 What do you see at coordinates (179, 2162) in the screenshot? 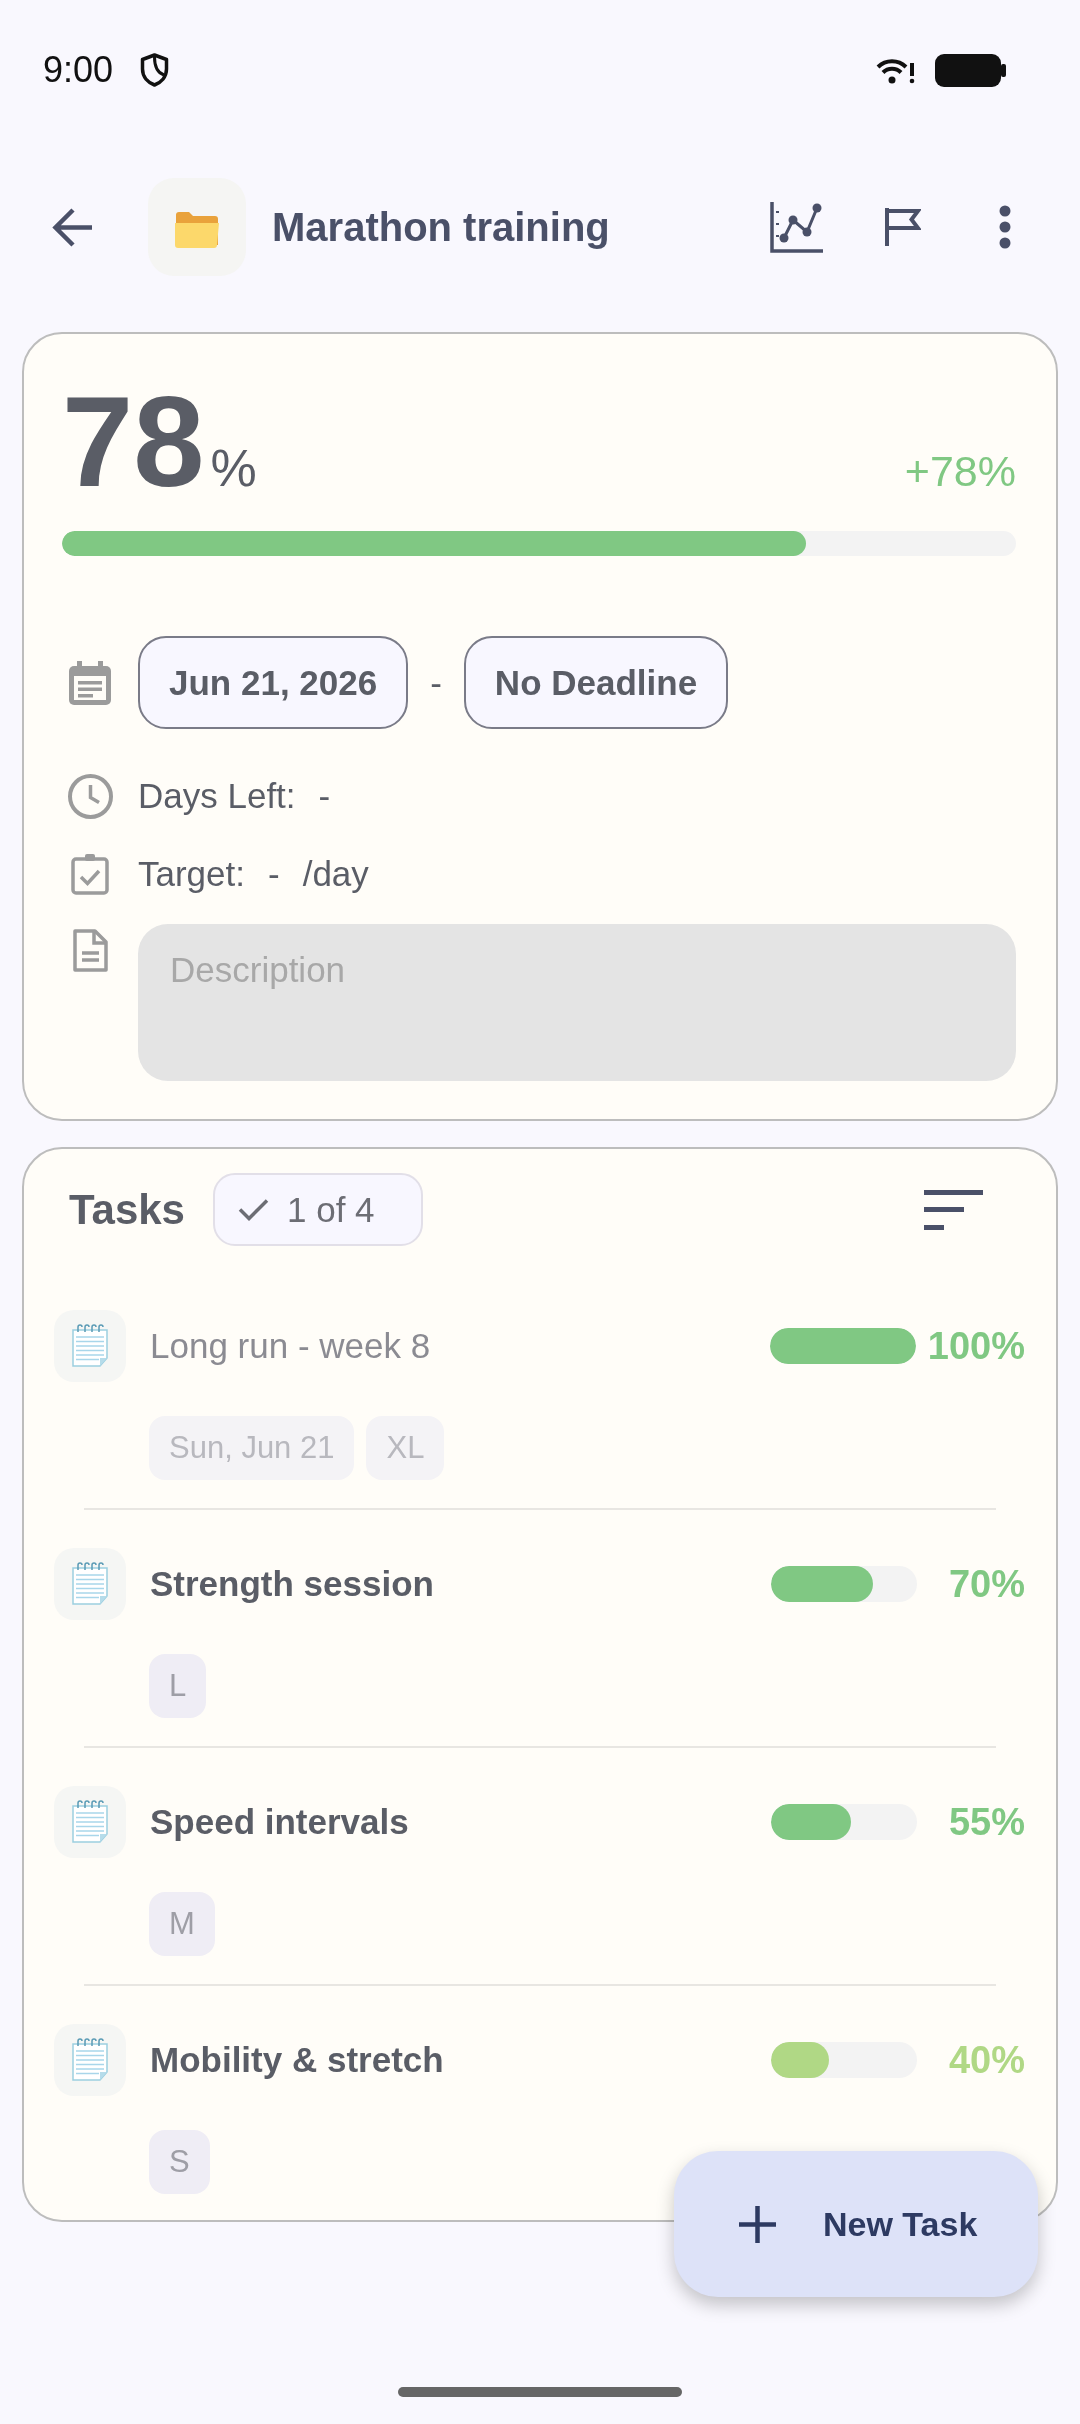
I see `task-tag: S` at bounding box center [179, 2162].